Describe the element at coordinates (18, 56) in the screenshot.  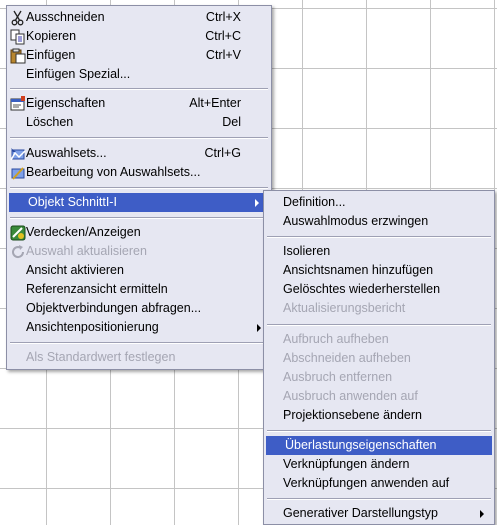
I see `paste-icon` at that location.